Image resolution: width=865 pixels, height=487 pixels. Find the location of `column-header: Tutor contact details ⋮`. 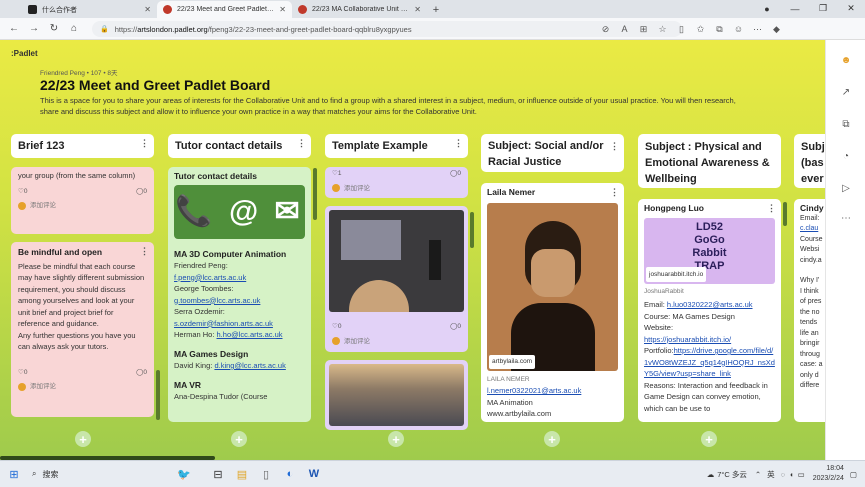

column-header: Tutor contact details ⋮ is located at coordinates (239, 146).